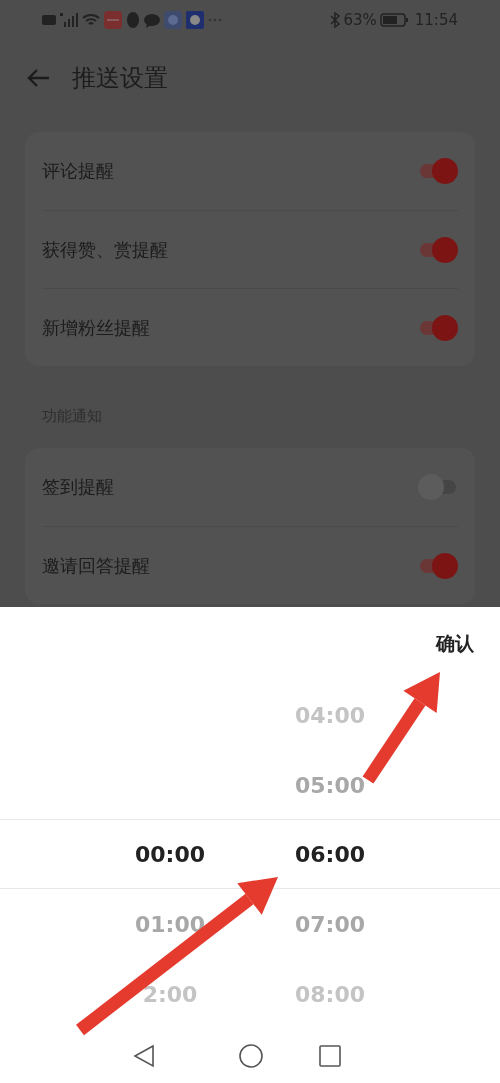 The image size is (500, 1083). What do you see at coordinates (144, 1056) in the screenshot?
I see `back-icon` at bounding box center [144, 1056].